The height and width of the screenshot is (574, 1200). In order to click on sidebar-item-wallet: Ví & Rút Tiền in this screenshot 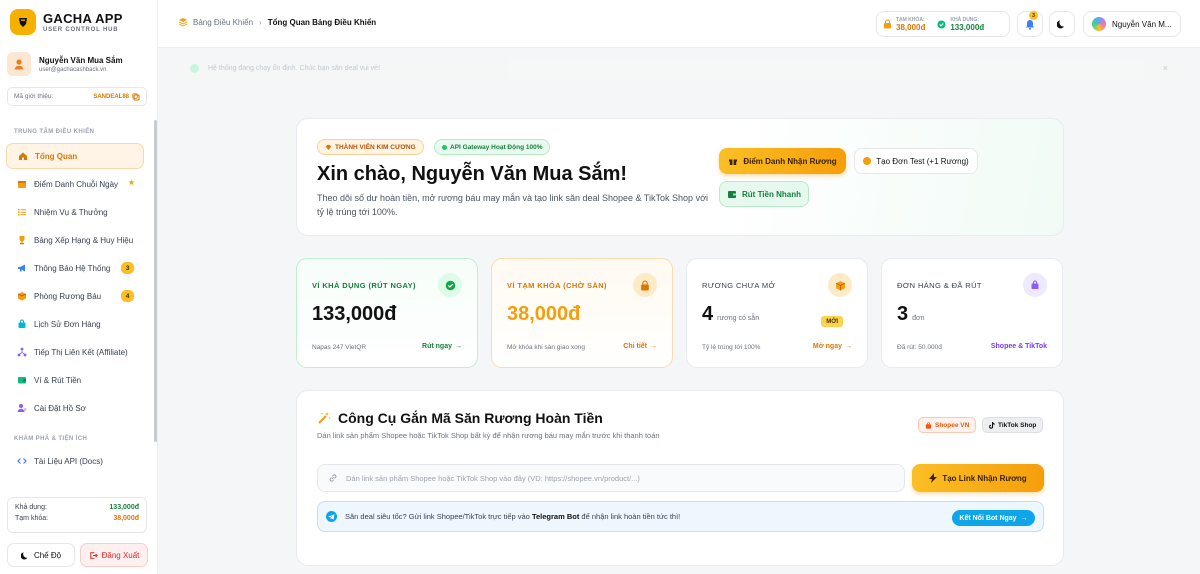, I will do `click(75, 380)`.